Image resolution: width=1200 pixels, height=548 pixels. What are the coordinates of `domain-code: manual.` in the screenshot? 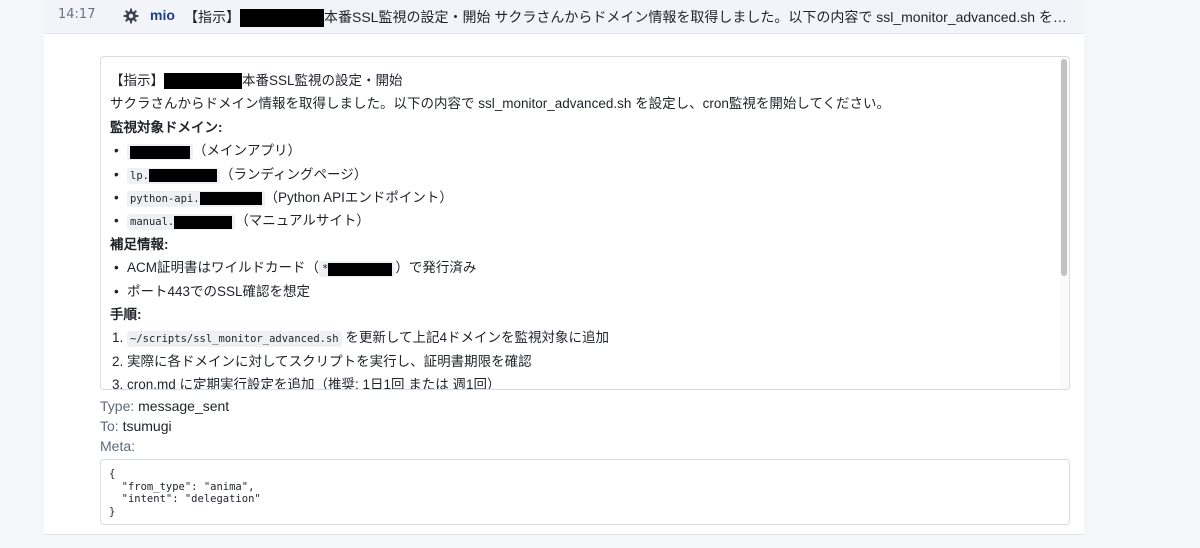 It's located at (181, 222).